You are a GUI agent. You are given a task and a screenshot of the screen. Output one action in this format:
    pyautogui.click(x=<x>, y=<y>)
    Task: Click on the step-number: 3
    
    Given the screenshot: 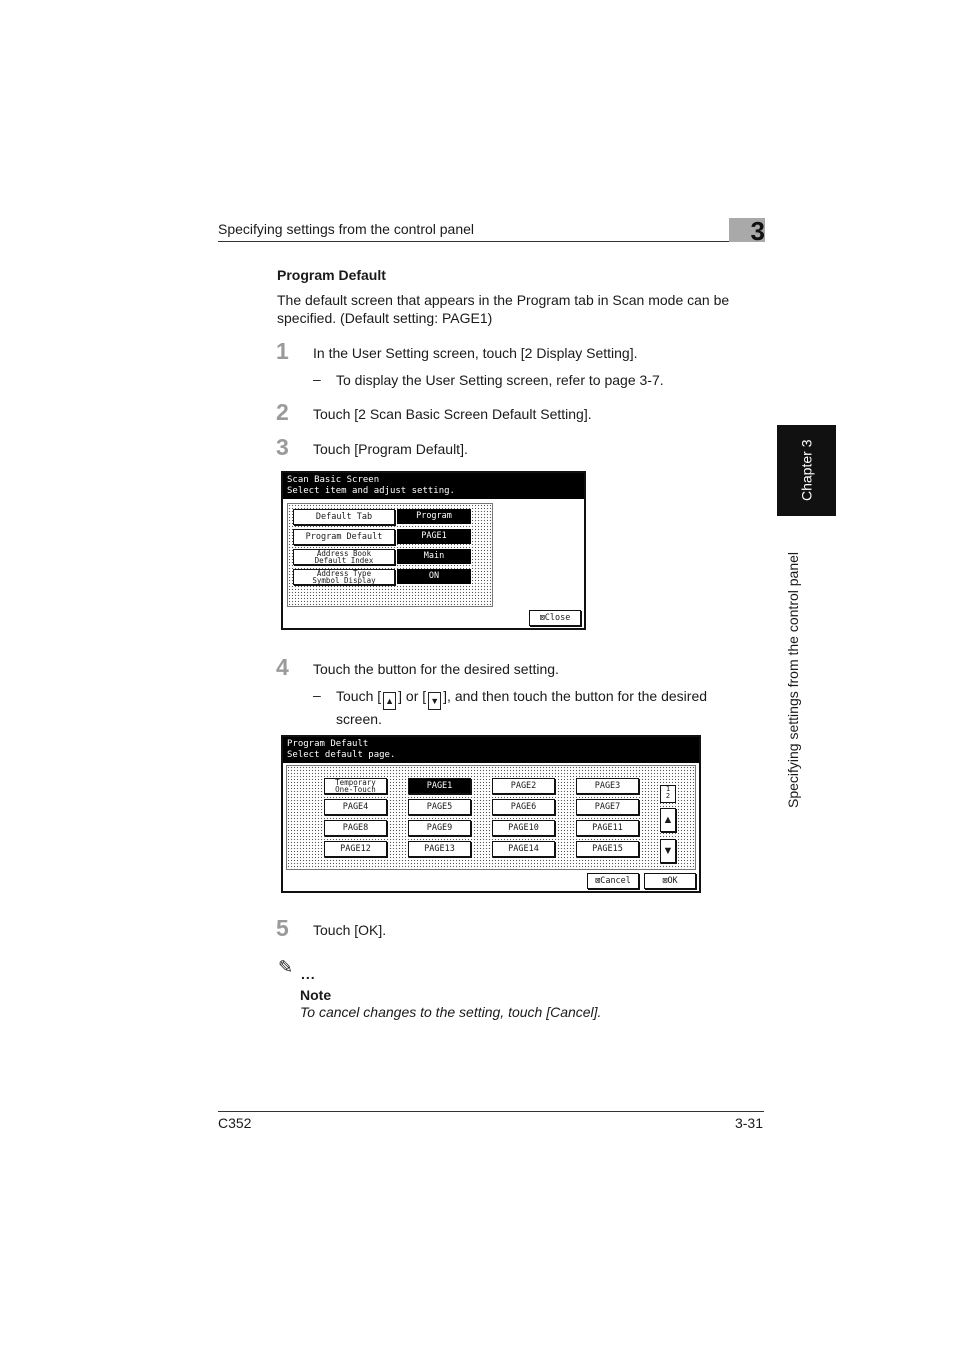 What is the action you would take?
    pyautogui.click(x=282, y=447)
    